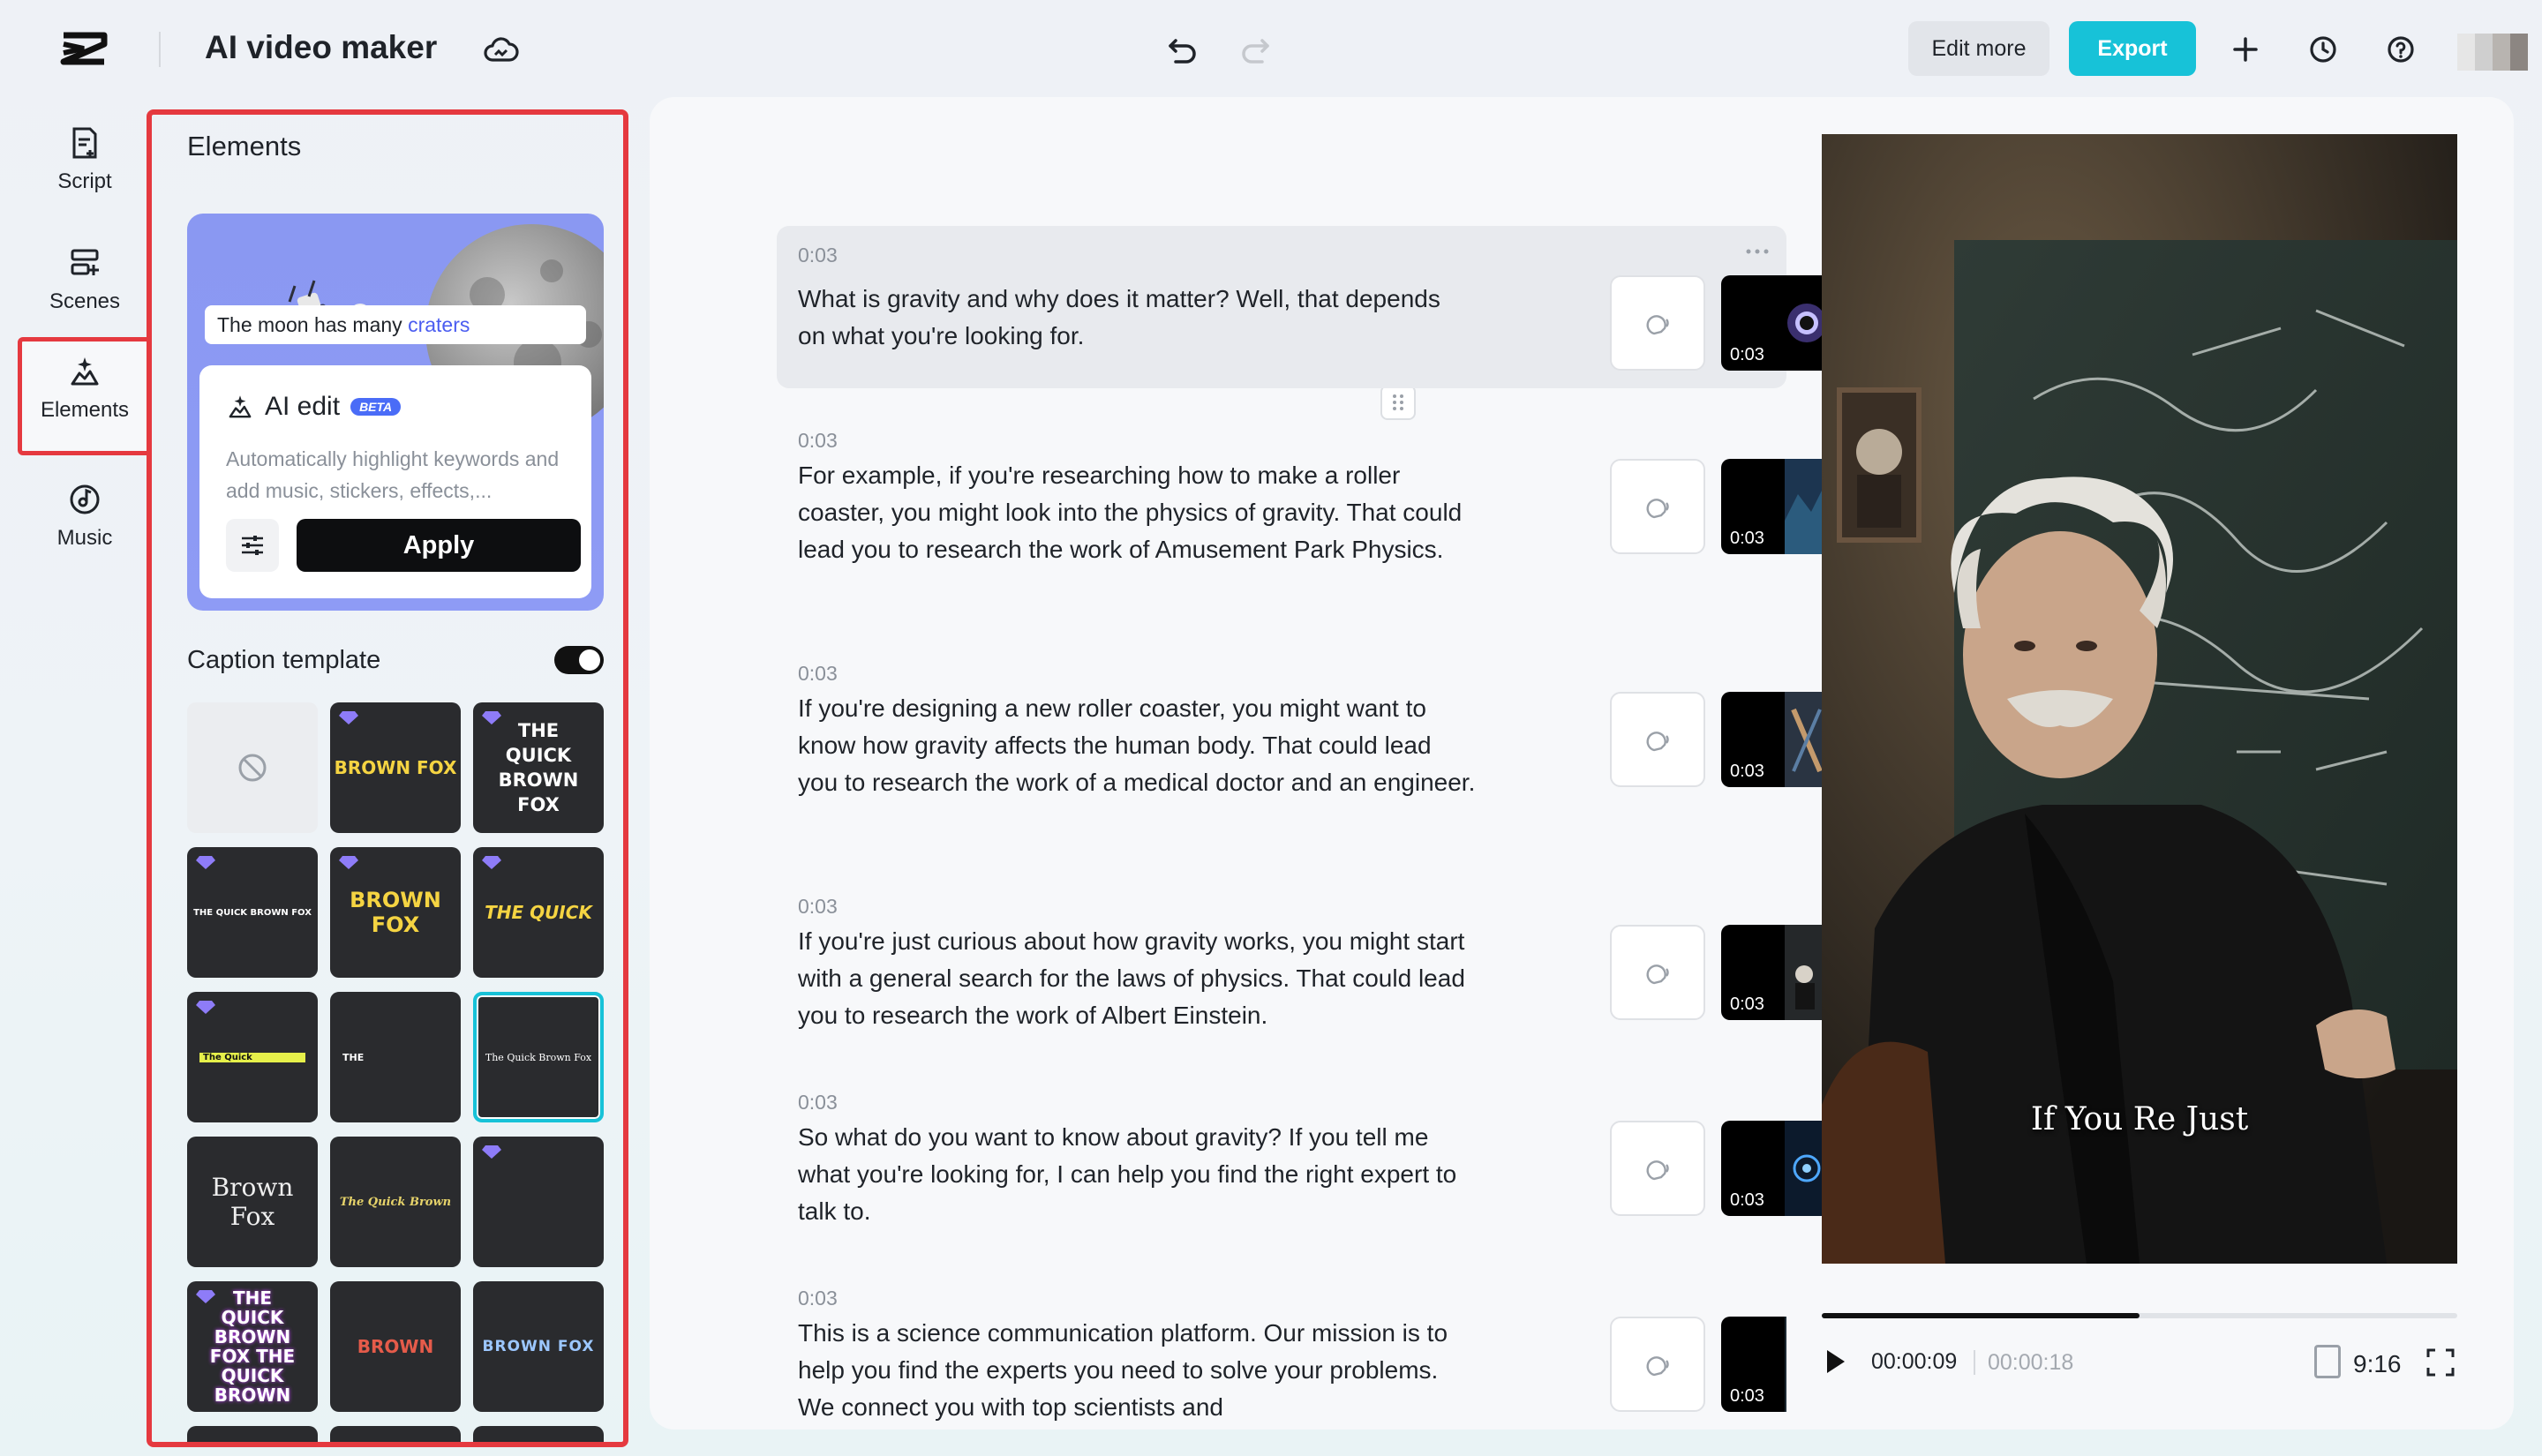 The height and width of the screenshot is (1456, 2542). What do you see at coordinates (2377, 1364) in the screenshot?
I see `aspect-ratio-label: 9:16` at bounding box center [2377, 1364].